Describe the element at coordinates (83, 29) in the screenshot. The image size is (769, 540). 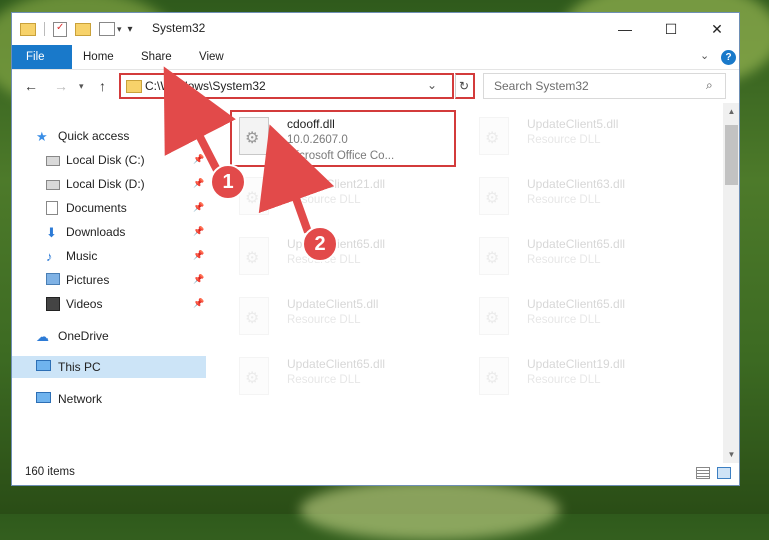
I see `new-folder-icon` at that location.